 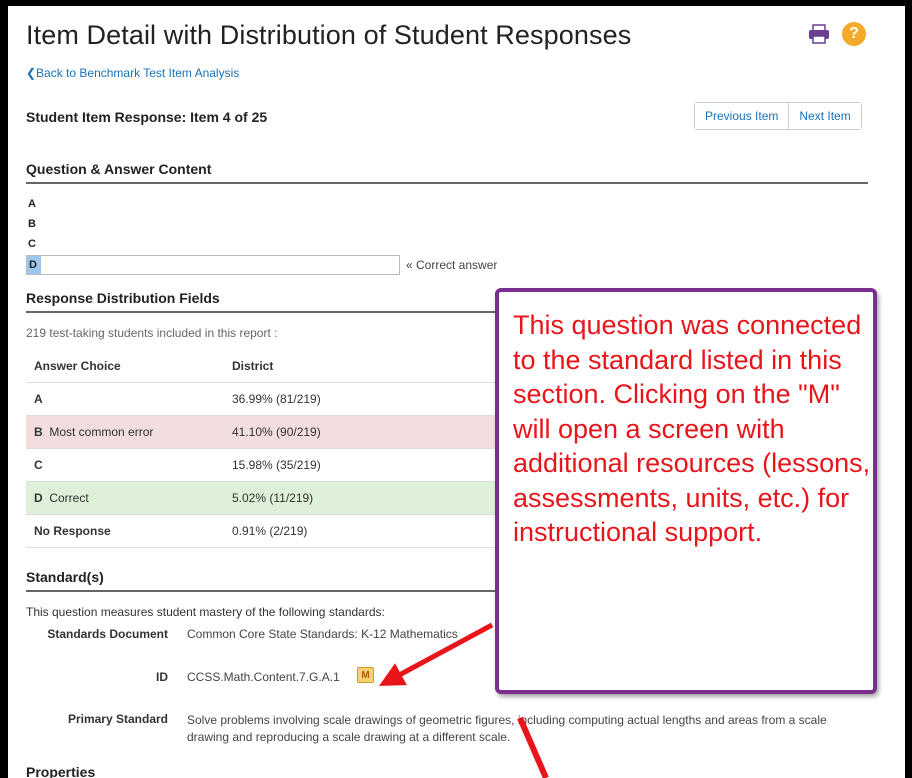 I want to click on choice-b: B, so click(x=32, y=224).